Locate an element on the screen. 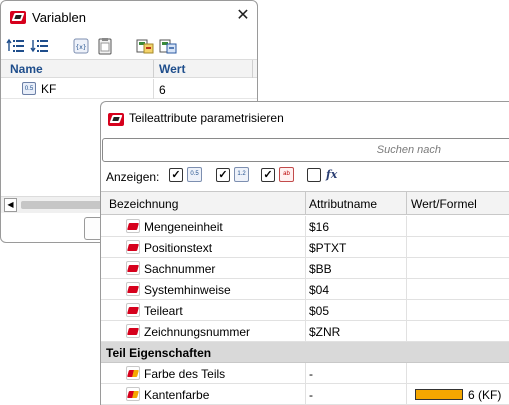 This screenshot has height=405, width=509. svg-text: {x} is located at coordinates (80, 47).